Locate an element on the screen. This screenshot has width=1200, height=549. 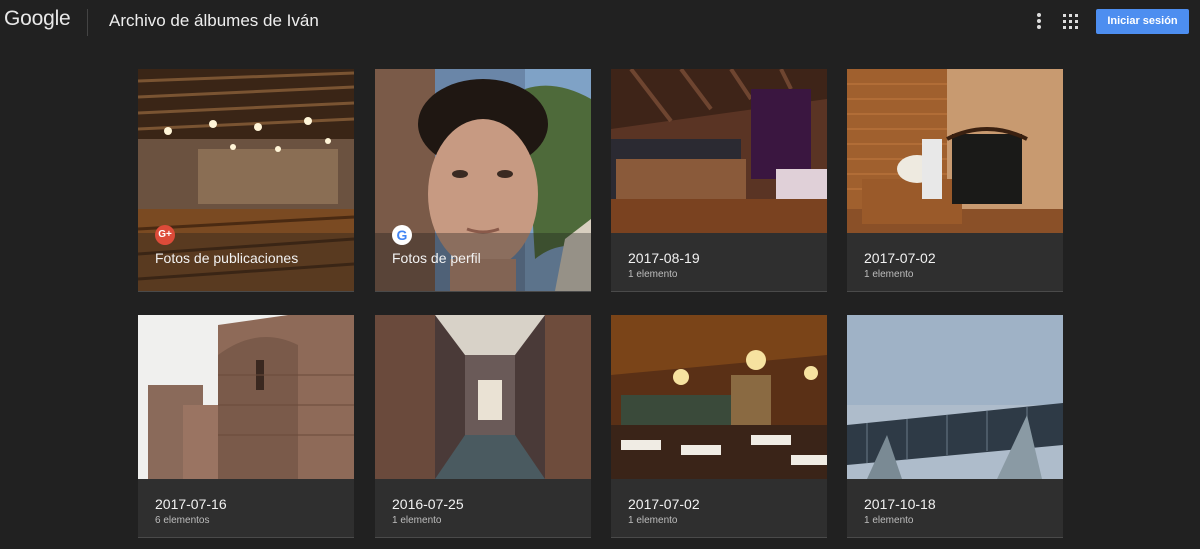
album-name: 2017-10-18 is located at coordinates (900, 504).